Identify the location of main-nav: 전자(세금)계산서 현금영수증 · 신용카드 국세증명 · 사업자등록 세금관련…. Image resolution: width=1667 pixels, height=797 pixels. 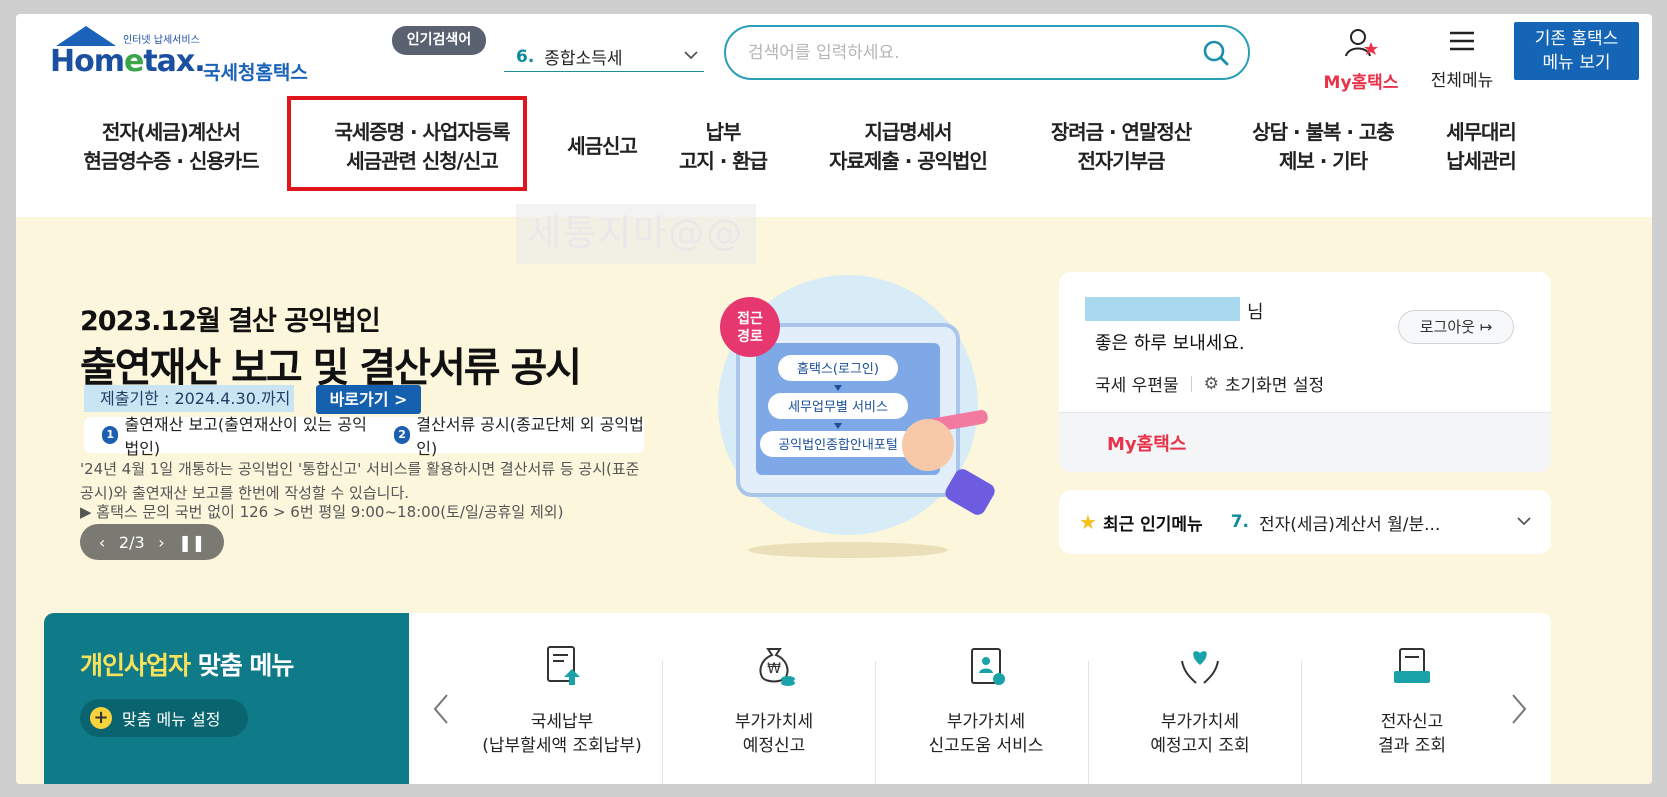
(834, 156).